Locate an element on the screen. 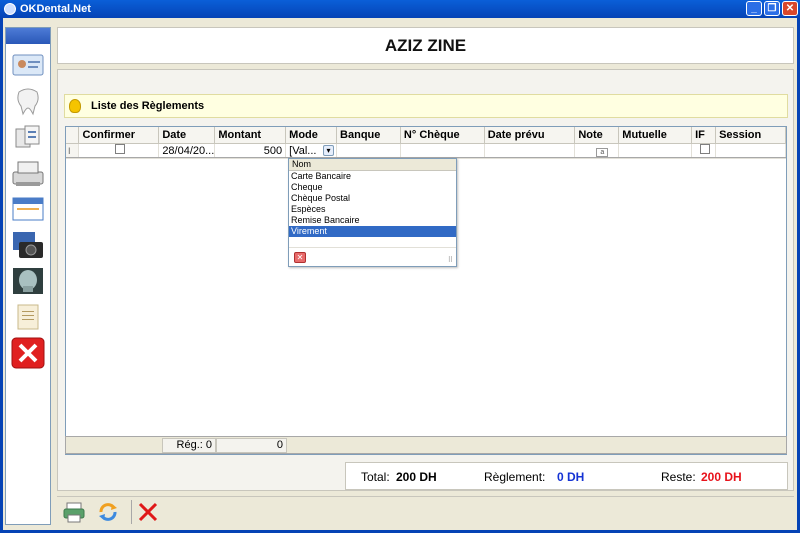  banque-cell is located at coordinates (368, 151).